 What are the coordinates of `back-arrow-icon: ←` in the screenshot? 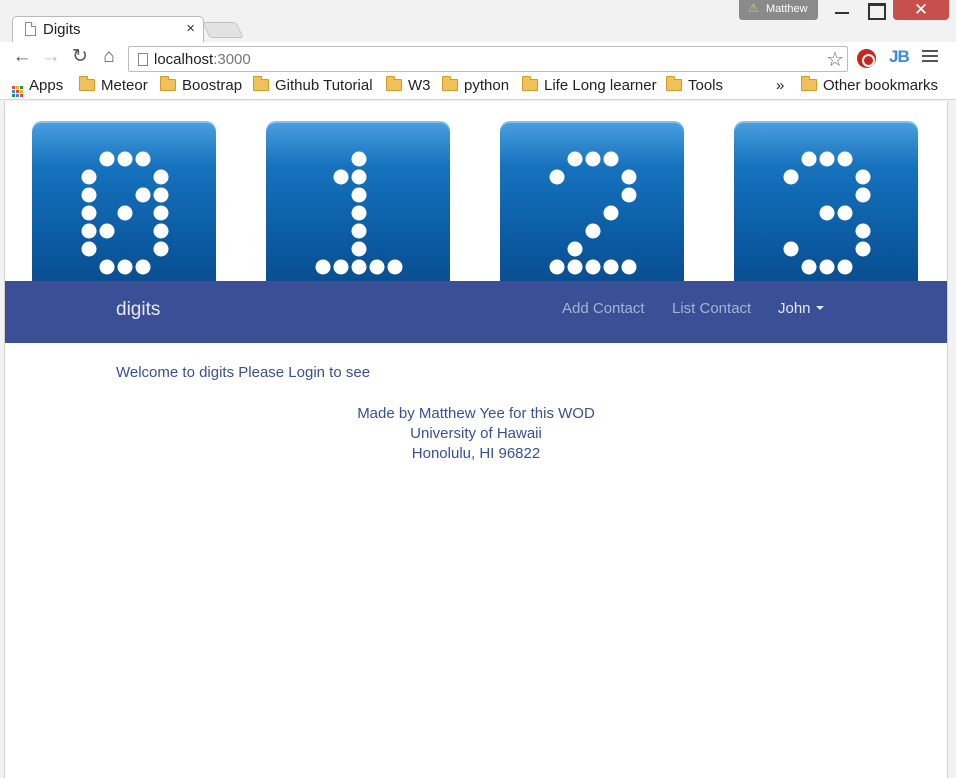 It's located at (22, 57).